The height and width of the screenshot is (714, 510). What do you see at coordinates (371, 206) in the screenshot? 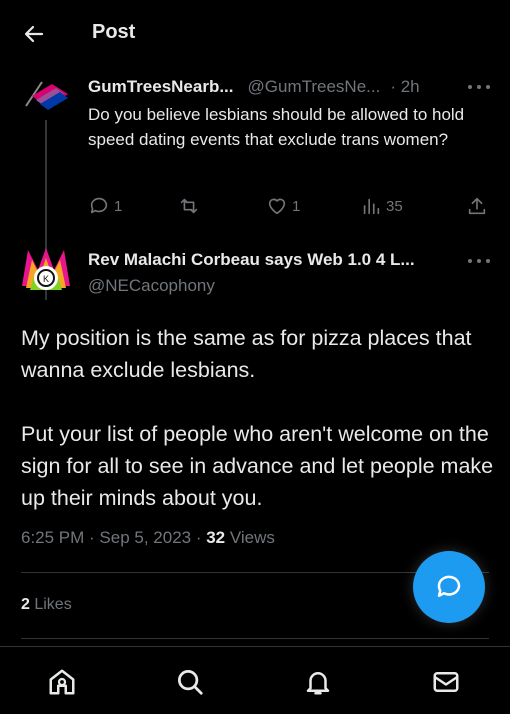
I see `views-bar-icon` at bounding box center [371, 206].